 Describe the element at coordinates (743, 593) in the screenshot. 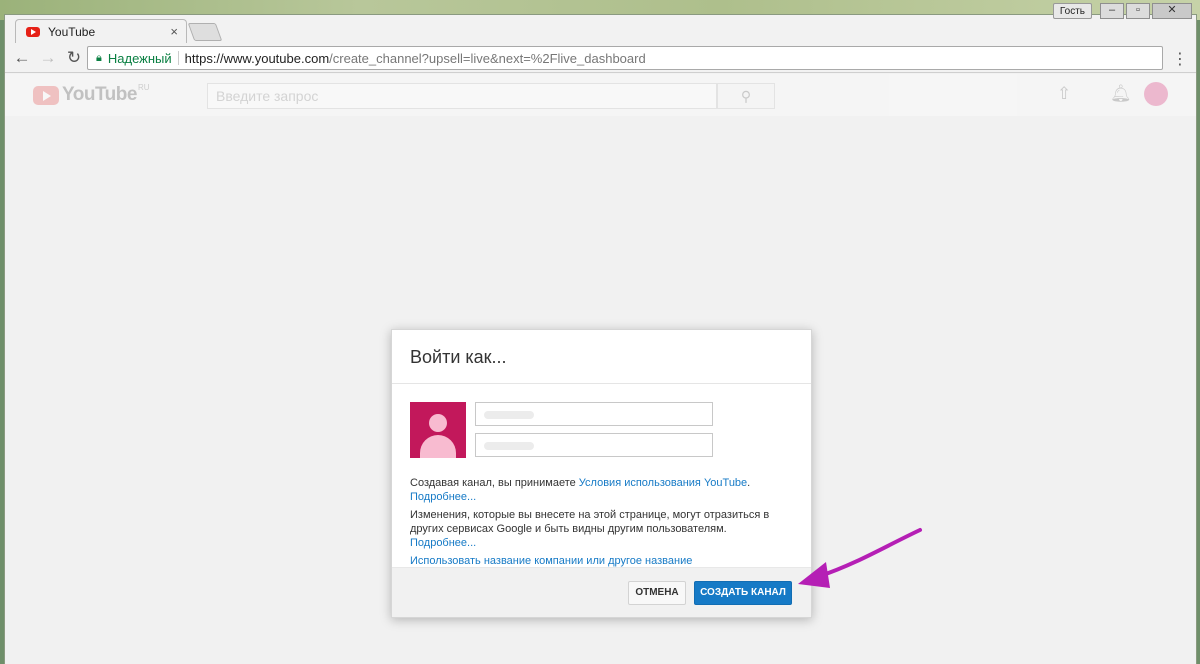

I see `create-channel-button: СОЗДАТЬ КАНАЛ` at that location.